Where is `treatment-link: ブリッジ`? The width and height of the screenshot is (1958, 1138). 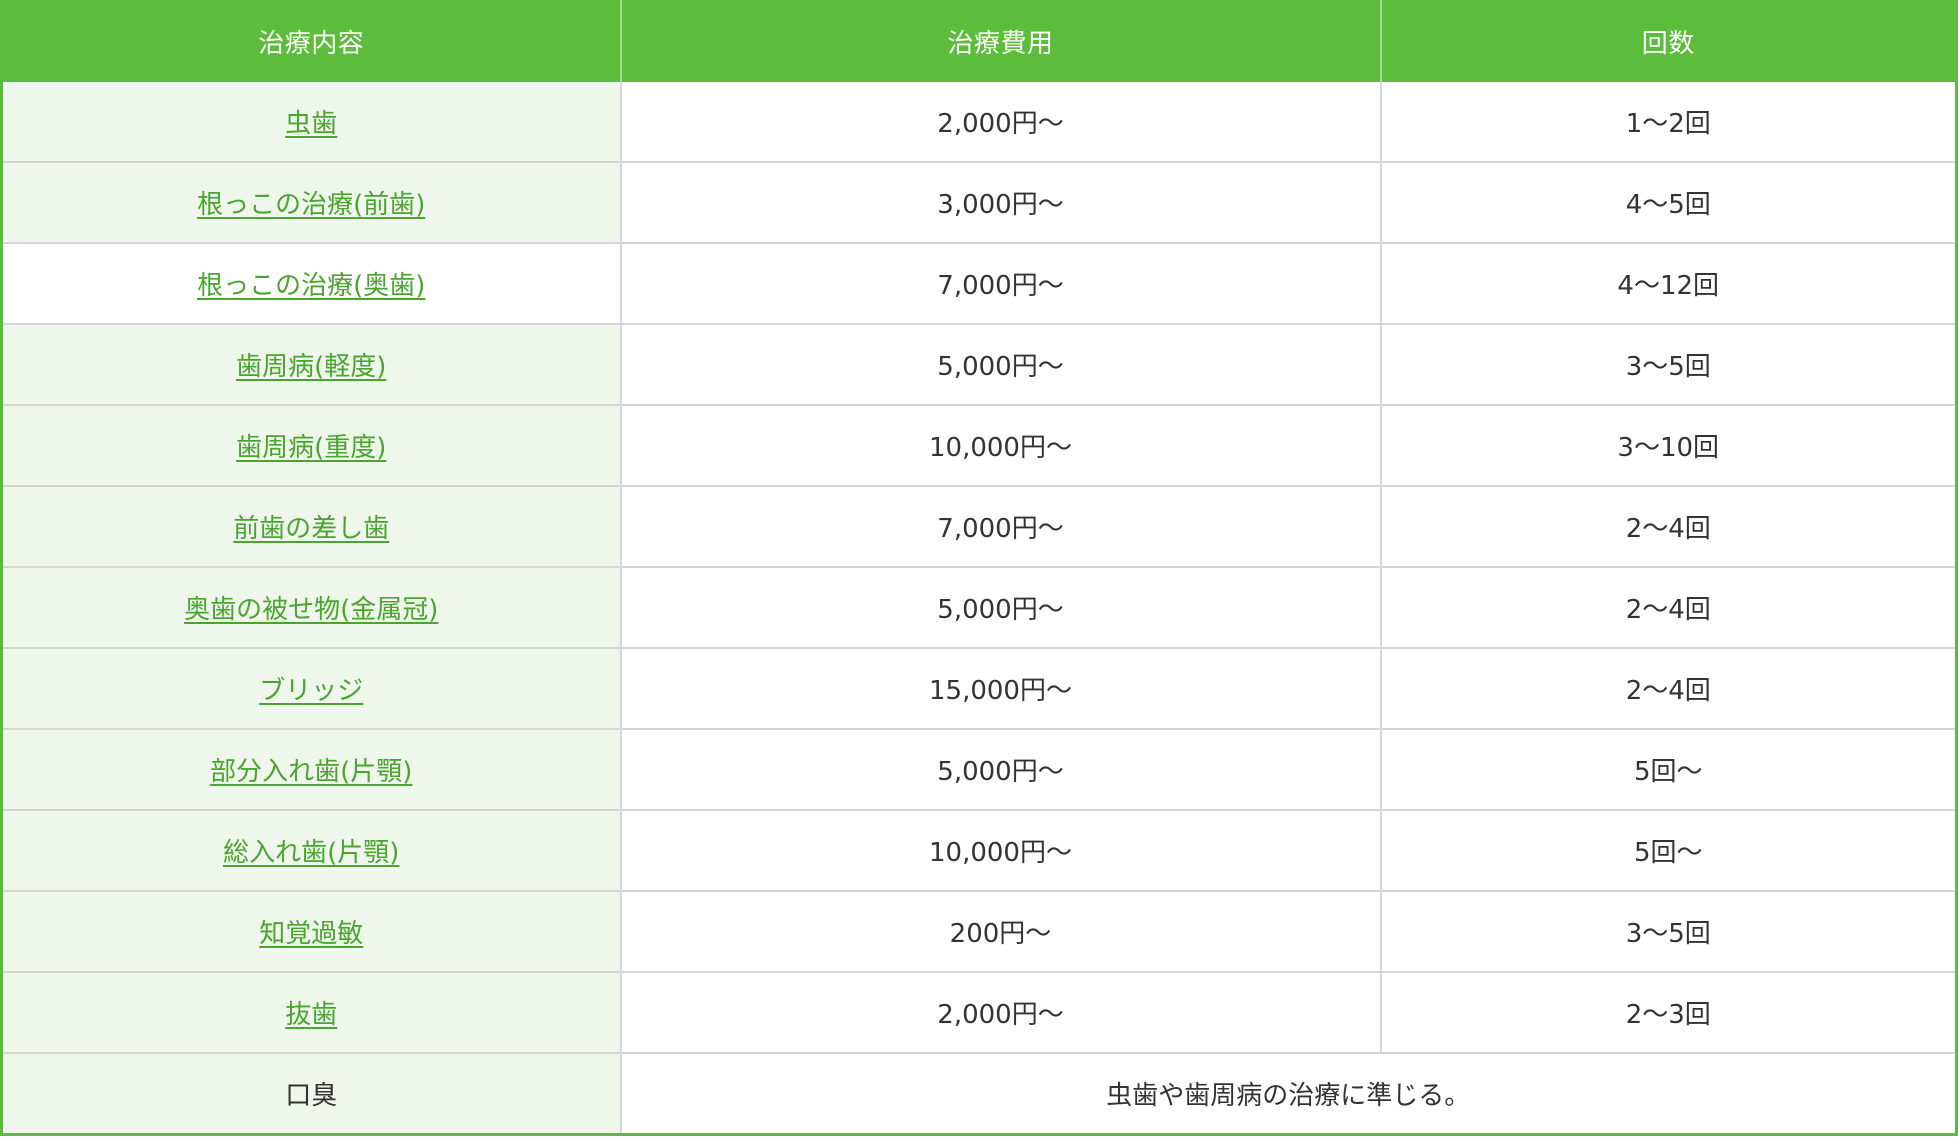
treatment-link: ブリッジ is located at coordinates (311, 691).